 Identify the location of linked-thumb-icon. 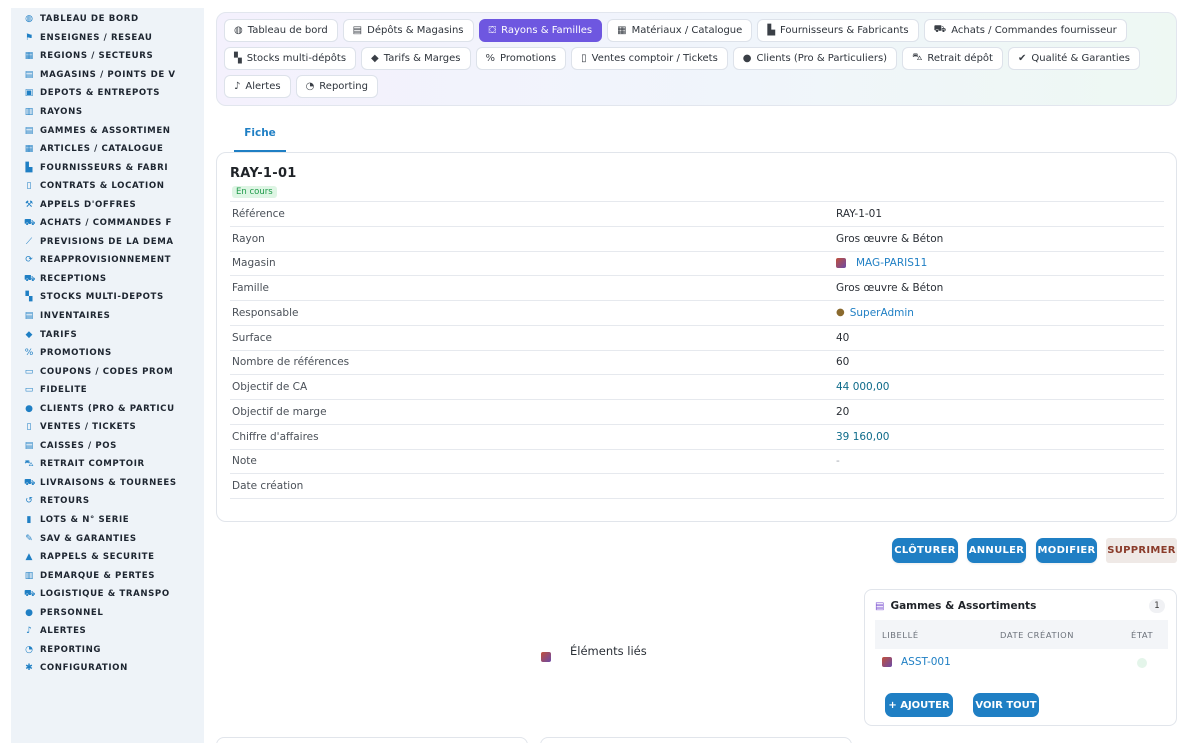
(546, 657).